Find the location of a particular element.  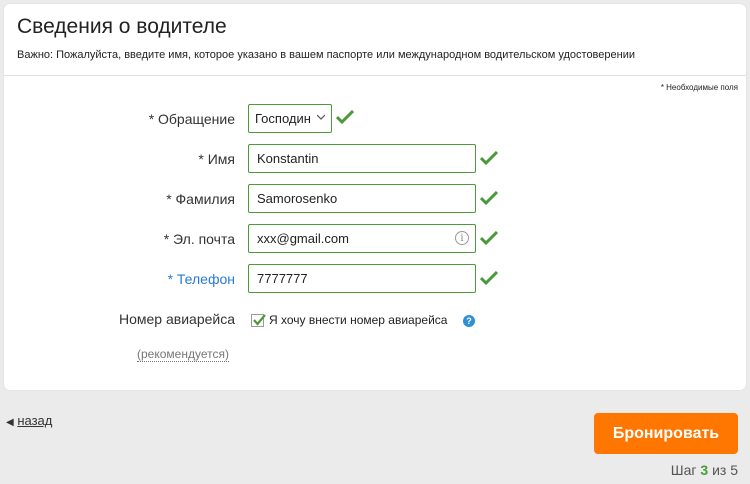

step-of: из is located at coordinates (719, 470).